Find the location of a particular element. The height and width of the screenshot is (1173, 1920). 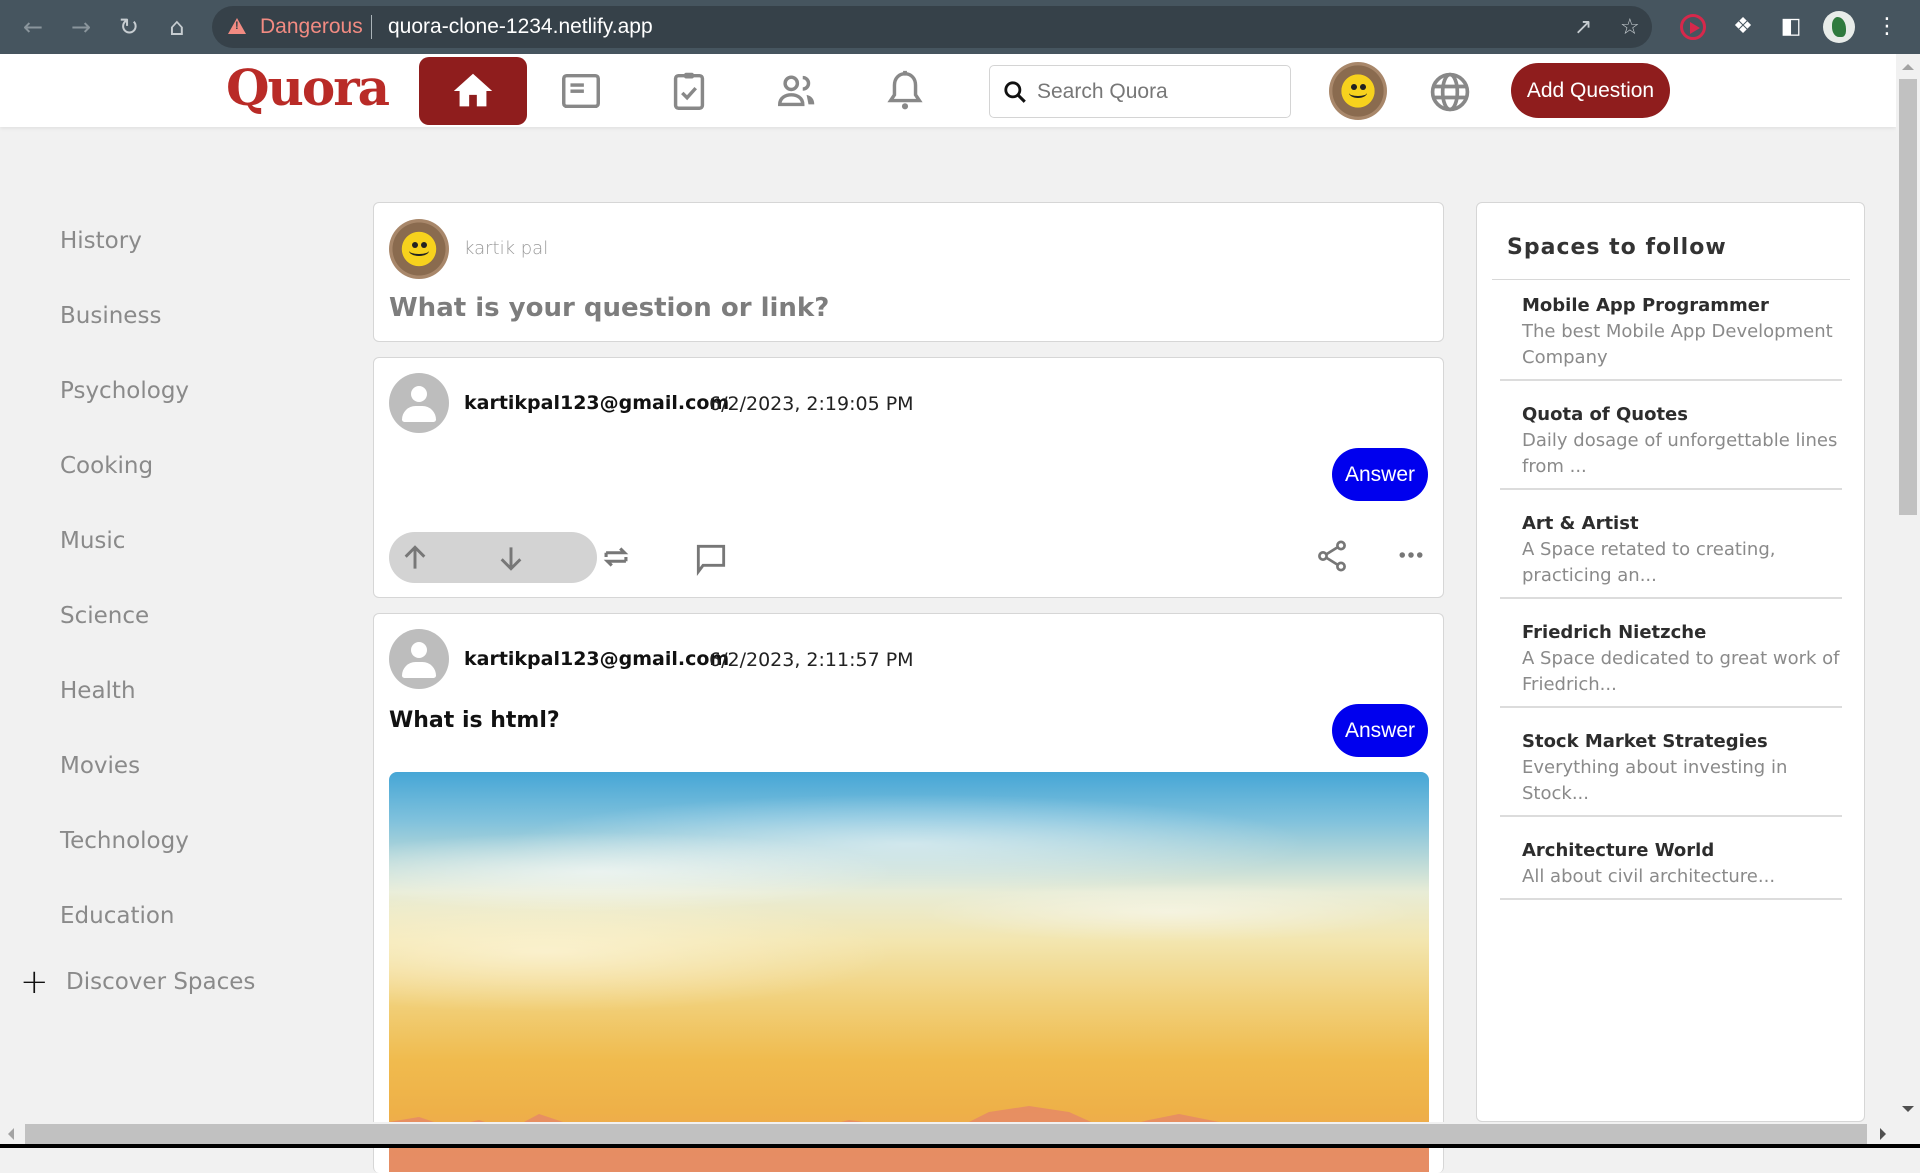

language-globe-icon is located at coordinates (1450, 92).